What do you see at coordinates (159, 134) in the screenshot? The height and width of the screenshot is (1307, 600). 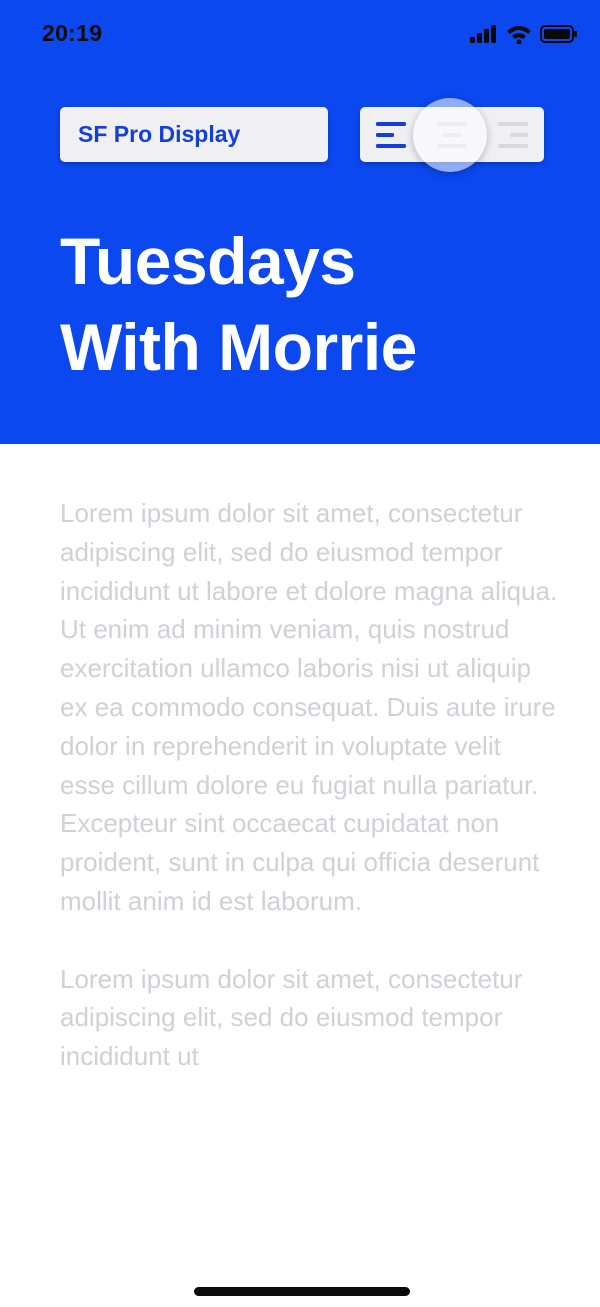 I see `font-picker-label: SF Pro Display` at bounding box center [159, 134].